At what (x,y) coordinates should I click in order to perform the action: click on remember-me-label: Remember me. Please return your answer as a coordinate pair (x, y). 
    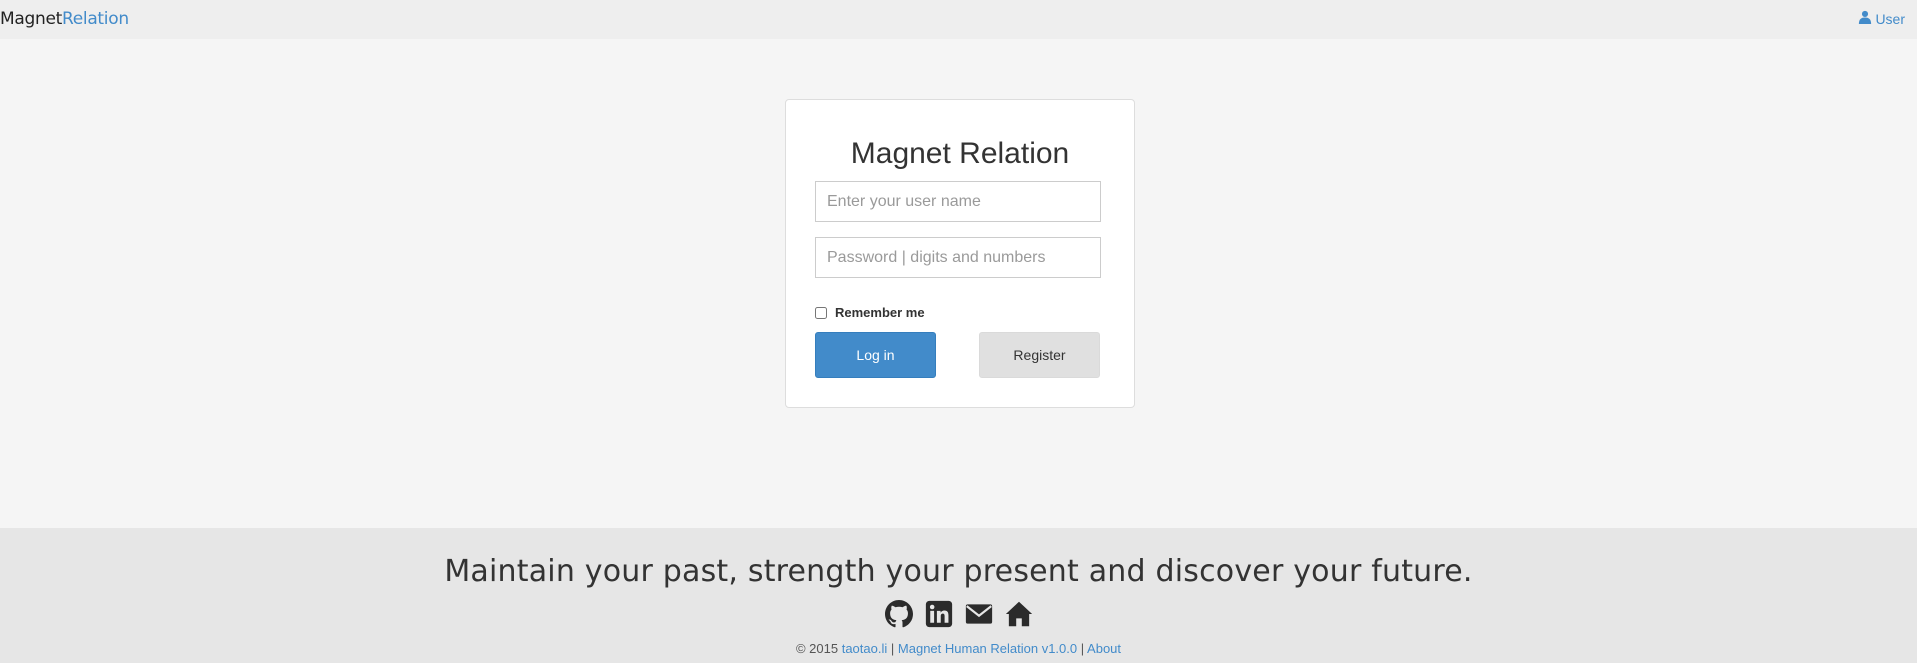
    Looking at the image, I should click on (880, 312).